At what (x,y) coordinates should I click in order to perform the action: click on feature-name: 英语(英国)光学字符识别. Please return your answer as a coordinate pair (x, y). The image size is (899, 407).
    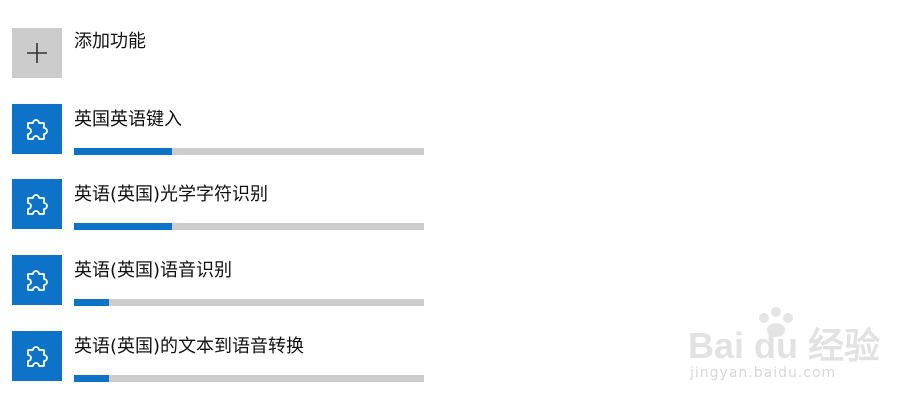
    Looking at the image, I should click on (171, 194).